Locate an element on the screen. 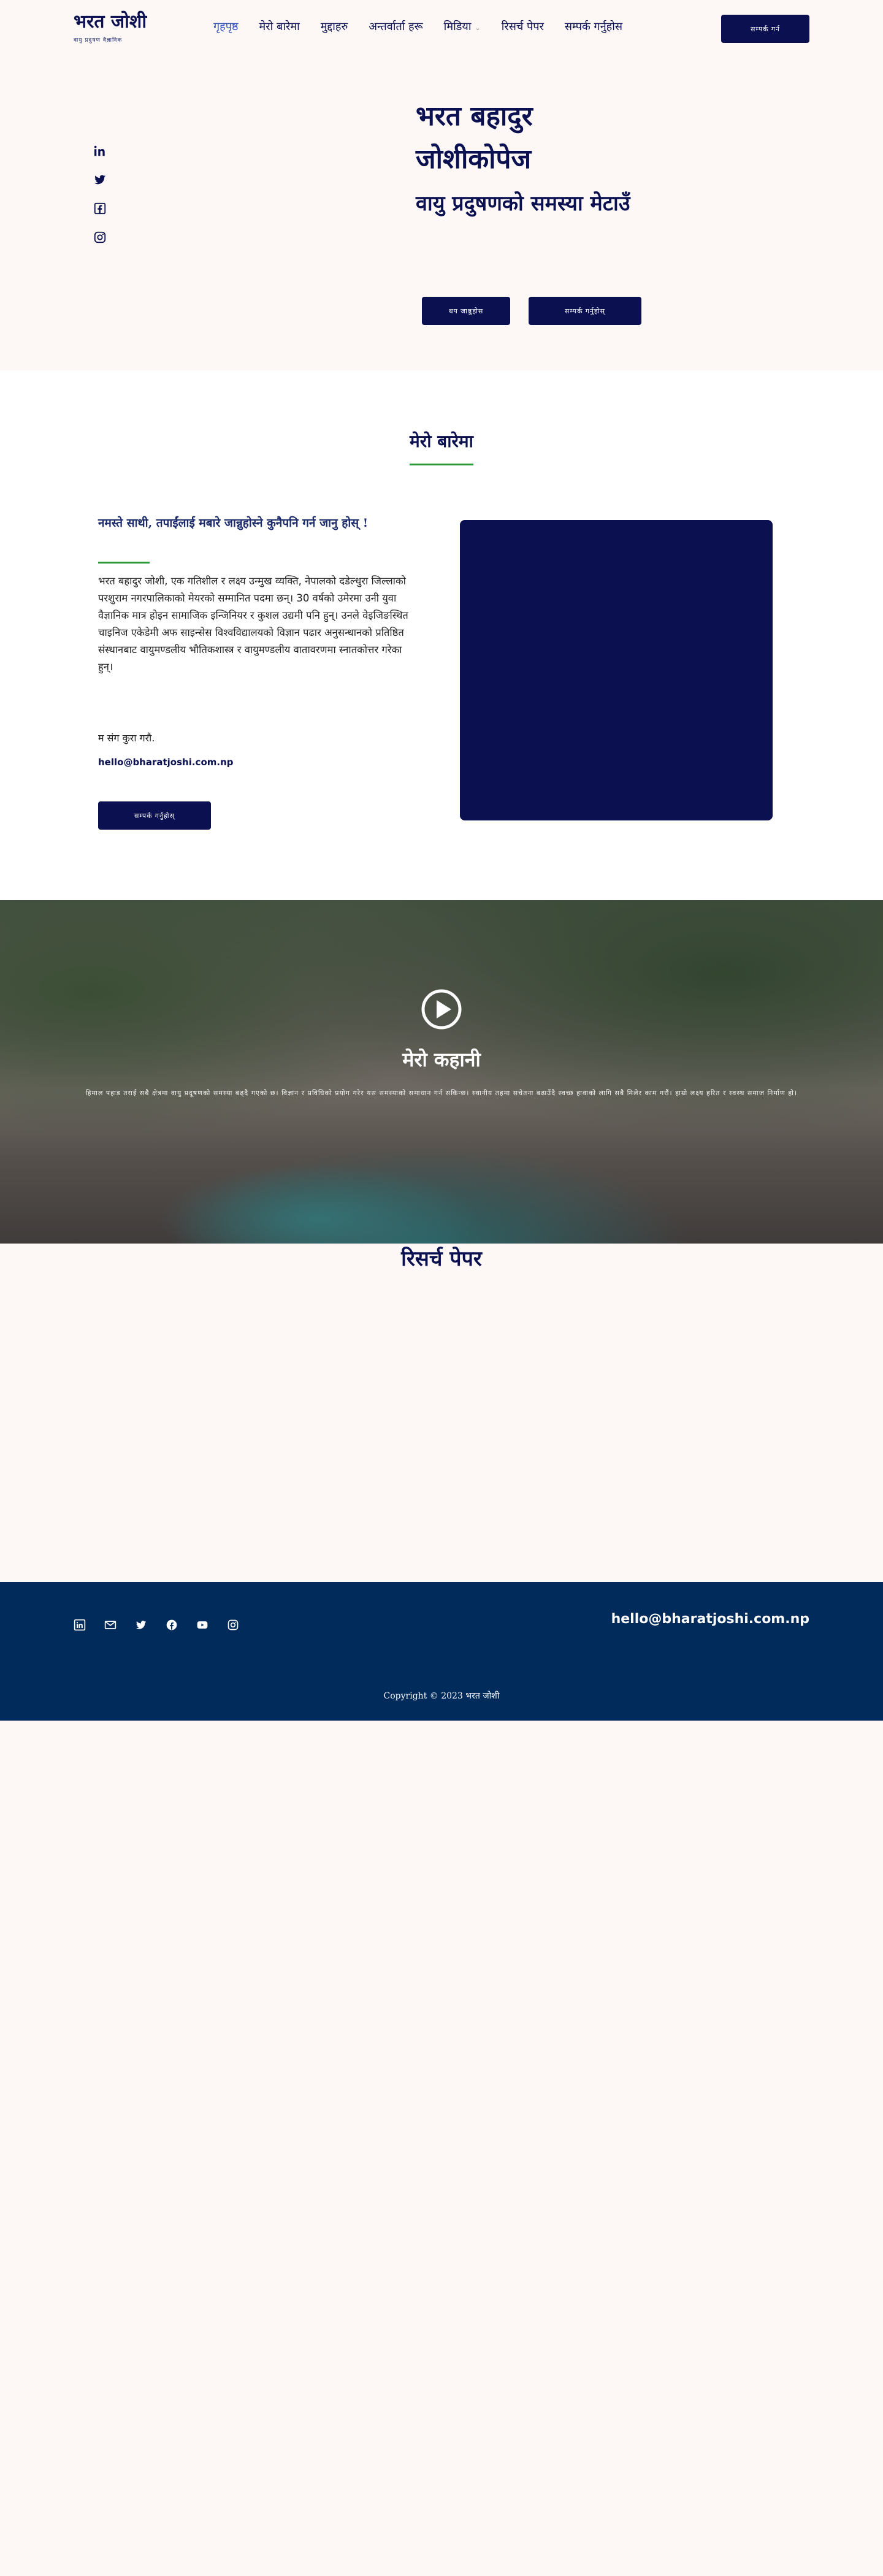 The image size is (883, 2576). about-contact-button: सम्पर्क गर्नुहोस् is located at coordinates (155, 815).